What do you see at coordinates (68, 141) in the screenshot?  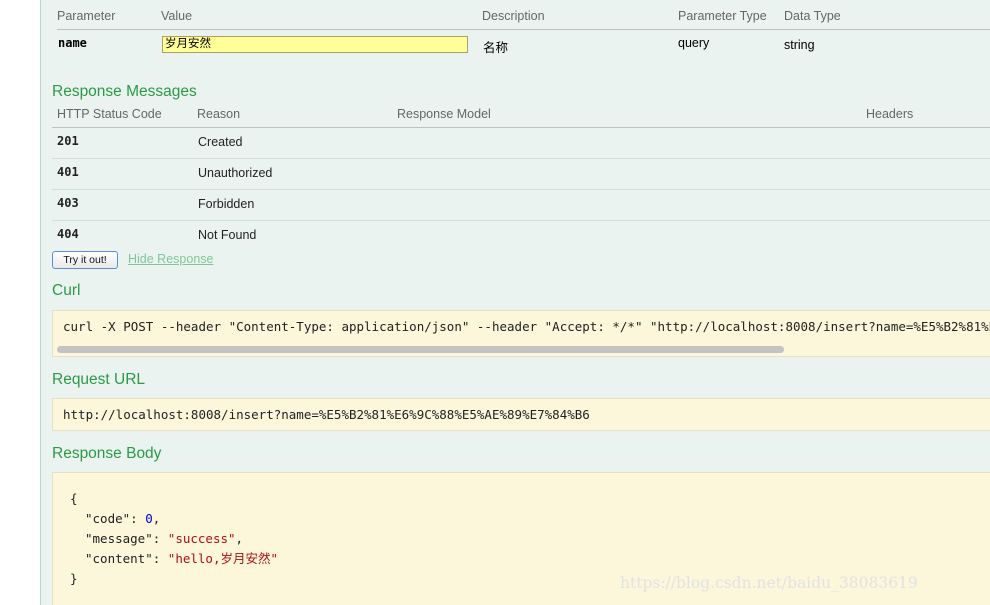 I see `status-code: 201` at bounding box center [68, 141].